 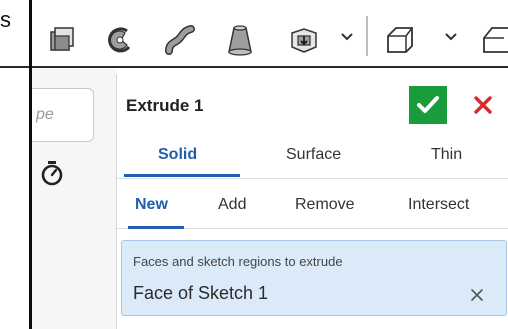 I want to click on tab-remove: Remove, so click(x=325, y=205).